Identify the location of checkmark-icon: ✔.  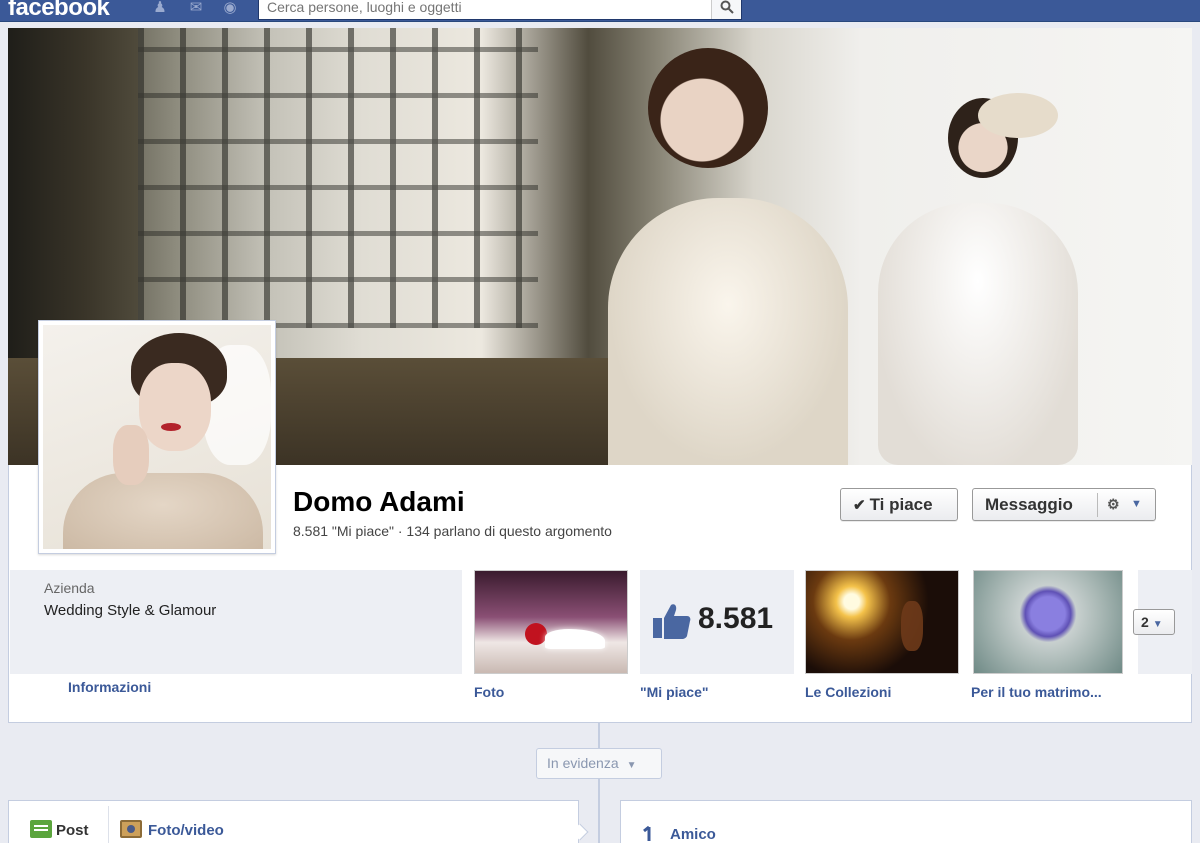
(859, 505).